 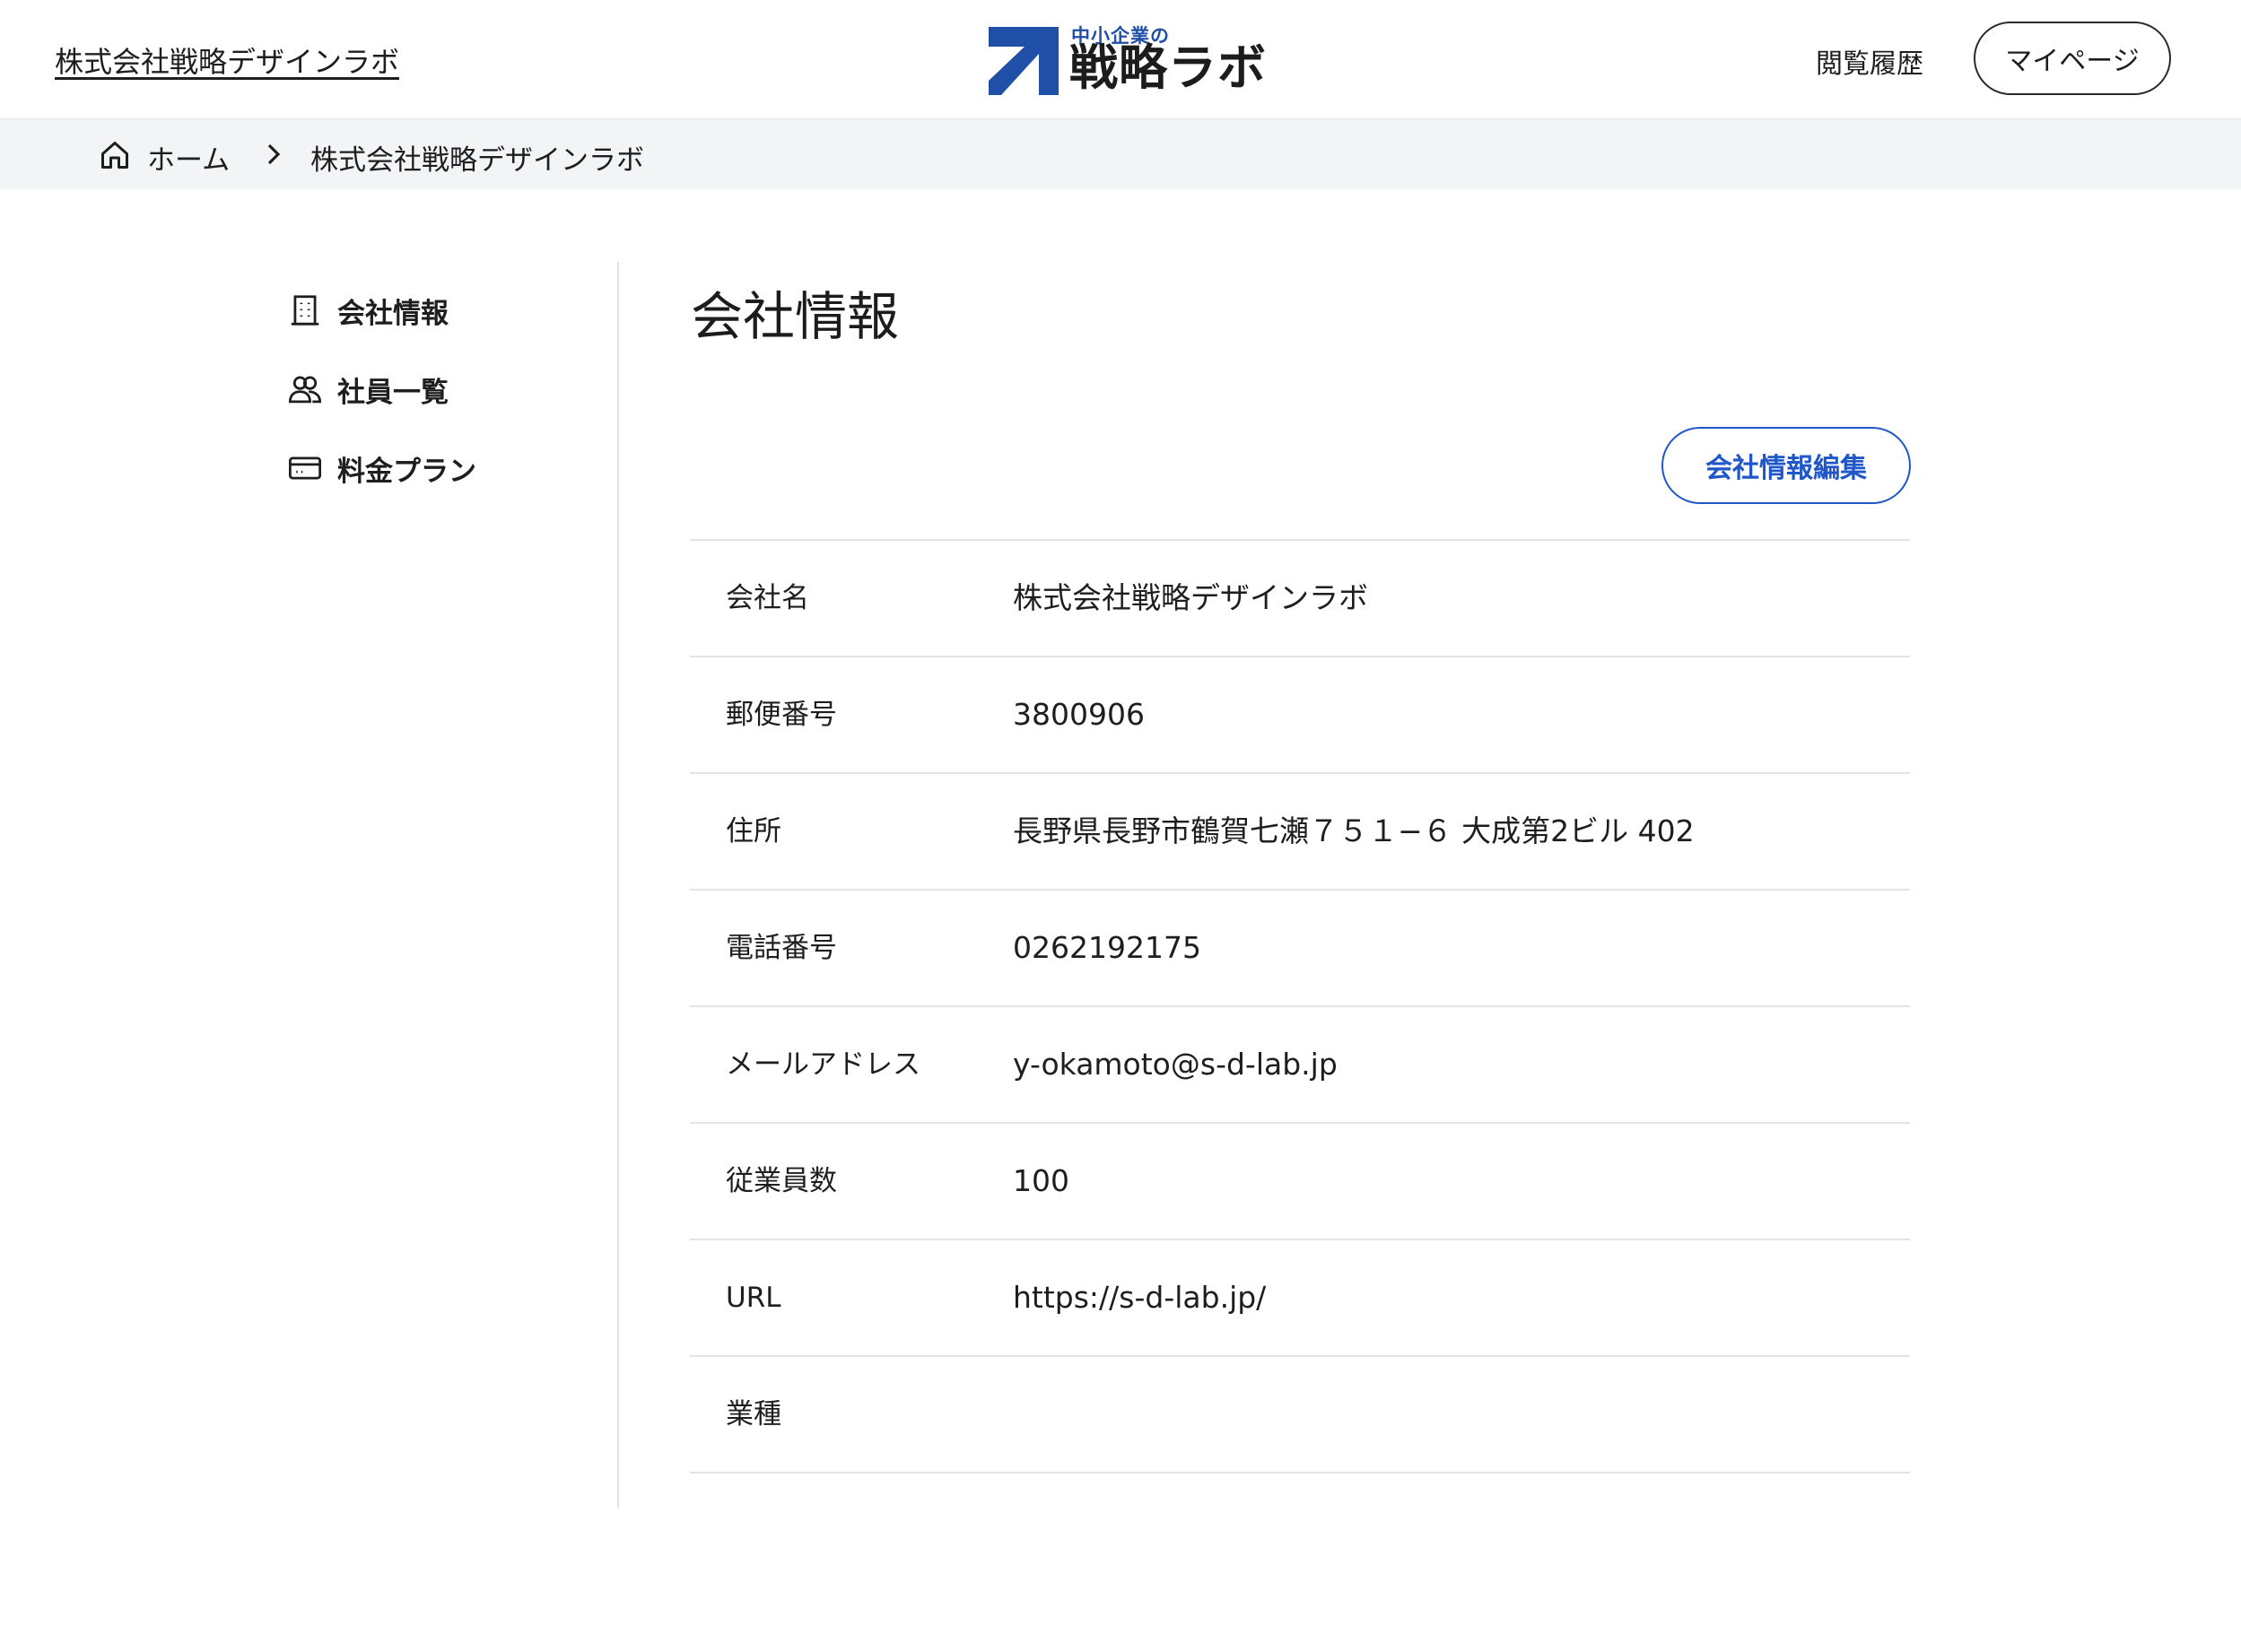 I want to click on site-header: 株式会社戦略デザインラボ 中小企業の 戦略ラボ 閲覧履歴 マイページ, so click(x=1120, y=59).